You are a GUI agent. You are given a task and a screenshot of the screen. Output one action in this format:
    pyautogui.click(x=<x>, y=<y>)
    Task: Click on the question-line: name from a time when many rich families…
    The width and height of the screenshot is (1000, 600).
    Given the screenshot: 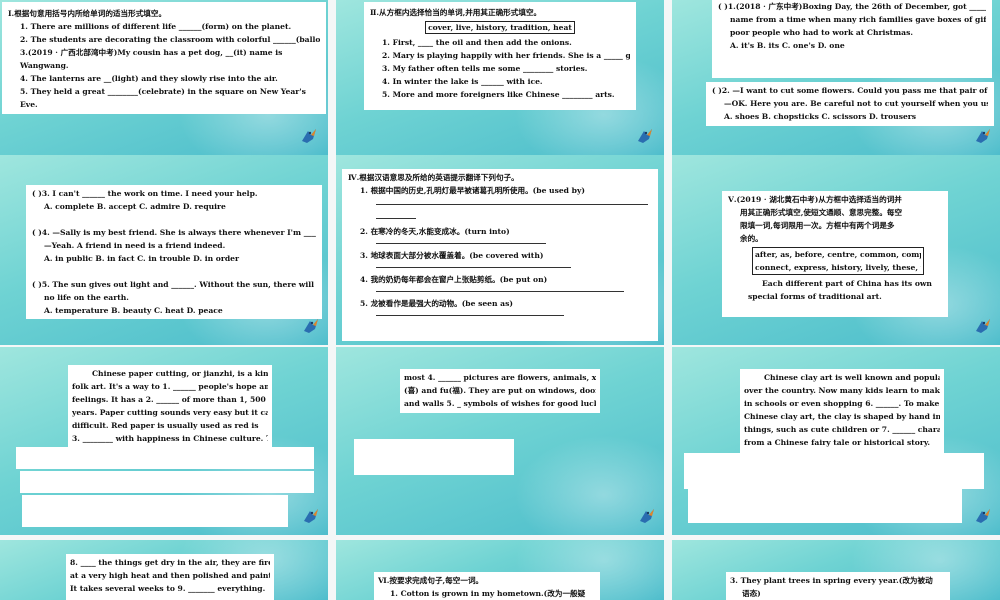 What is the action you would take?
    pyautogui.click(x=858, y=19)
    